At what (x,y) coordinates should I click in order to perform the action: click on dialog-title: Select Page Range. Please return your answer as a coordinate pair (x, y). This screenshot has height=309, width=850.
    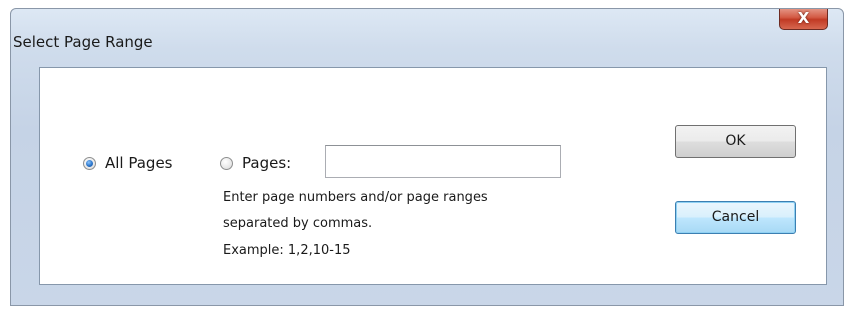
    Looking at the image, I should click on (83, 42).